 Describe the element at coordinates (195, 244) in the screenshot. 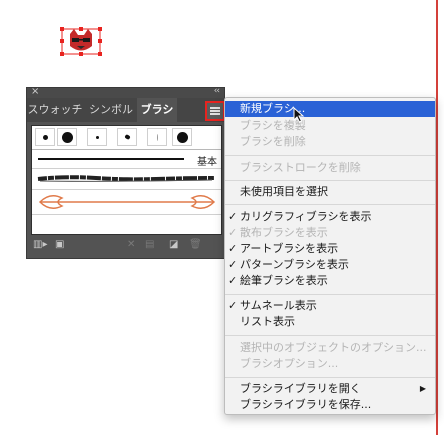

I see `trash-icon: 🗑` at that location.